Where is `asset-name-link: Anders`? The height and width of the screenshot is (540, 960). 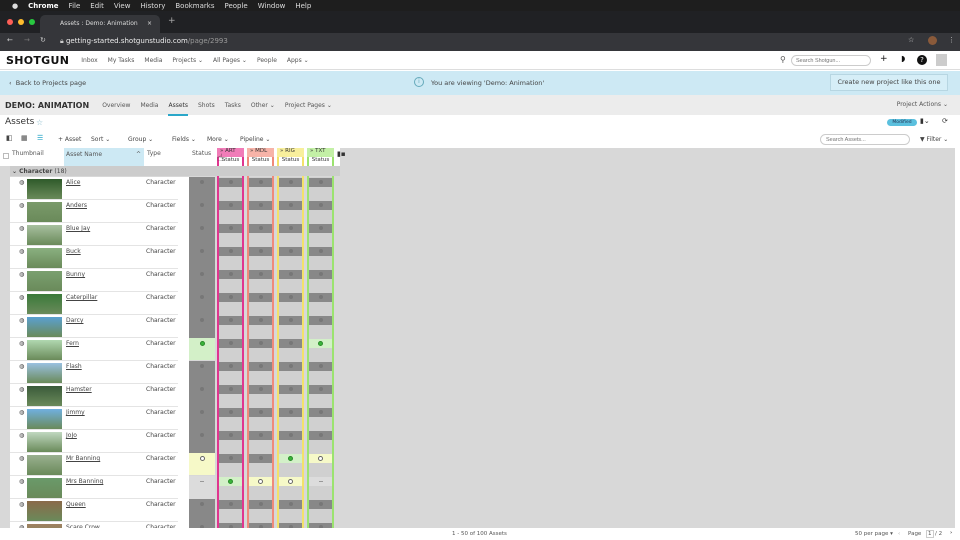 asset-name-link: Anders is located at coordinates (76, 205).